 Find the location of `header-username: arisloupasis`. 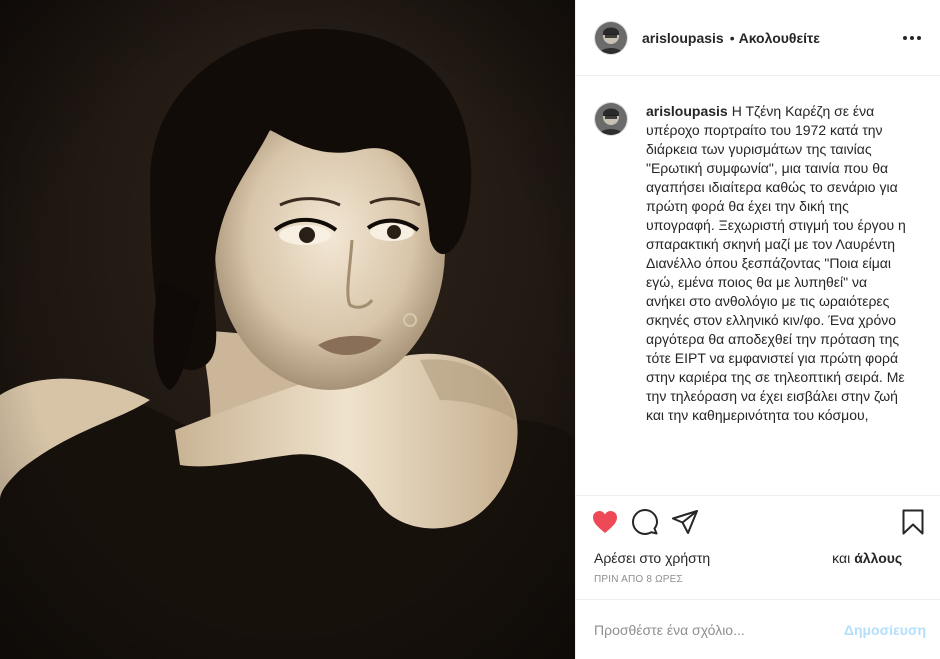

header-username: arisloupasis is located at coordinates (683, 38).